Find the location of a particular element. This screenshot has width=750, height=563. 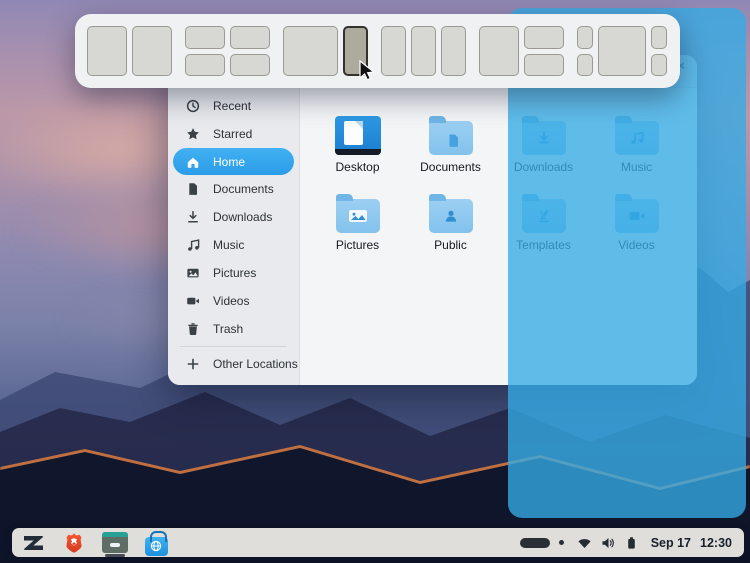

star-icon is located at coordinates (193, 134).